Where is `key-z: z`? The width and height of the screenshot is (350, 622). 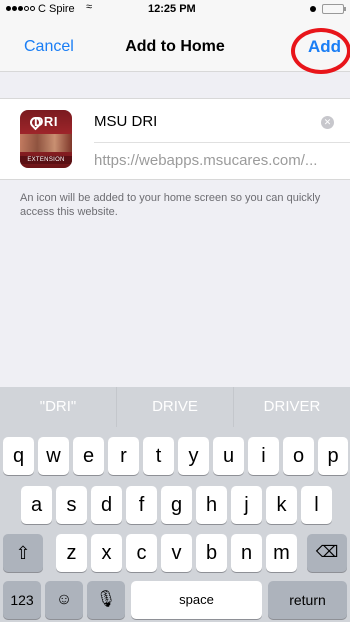
key-z: z is located at coordinates (71, 553).